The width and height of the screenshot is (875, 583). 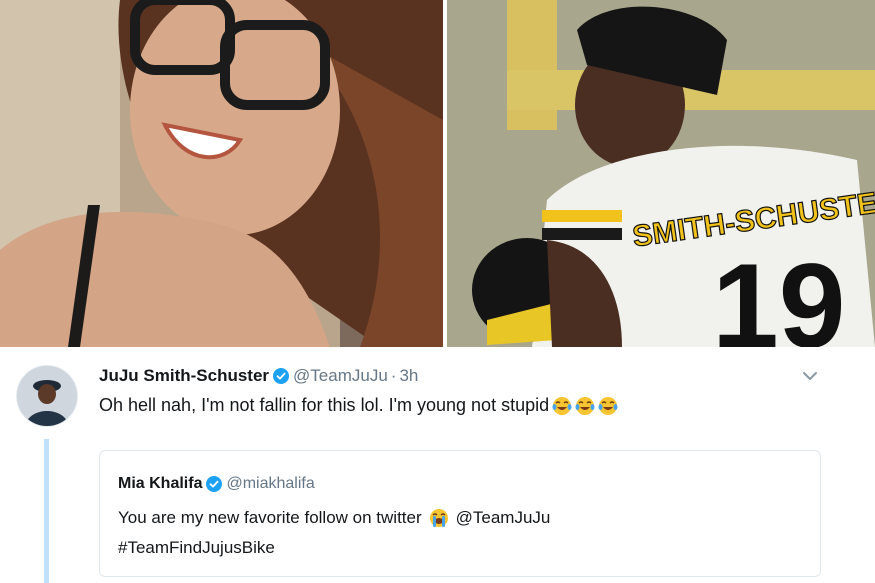 I want to click on quoted-author-handle: @miakhalifa, so click(x=270, y=484).